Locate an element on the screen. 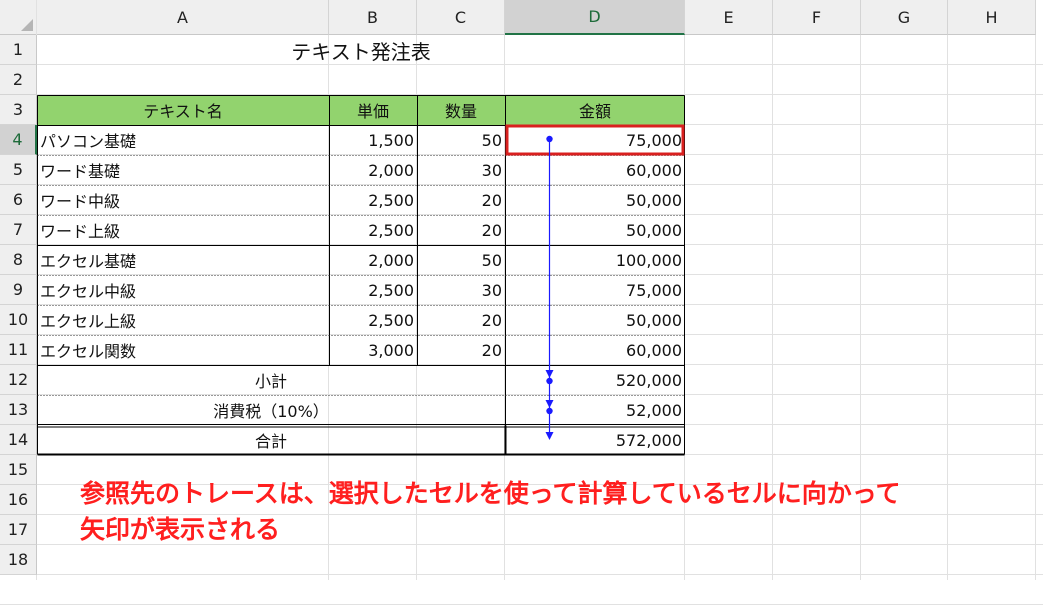 The width and height of the screenshot is (1043, 605). header-cell-price: 単価 is located at coordinates (373, 110).